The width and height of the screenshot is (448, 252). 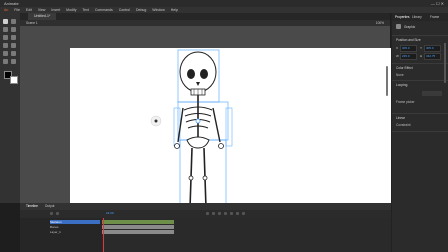 I want to click on looping-heading: Looping, so click(x=401, y=85).